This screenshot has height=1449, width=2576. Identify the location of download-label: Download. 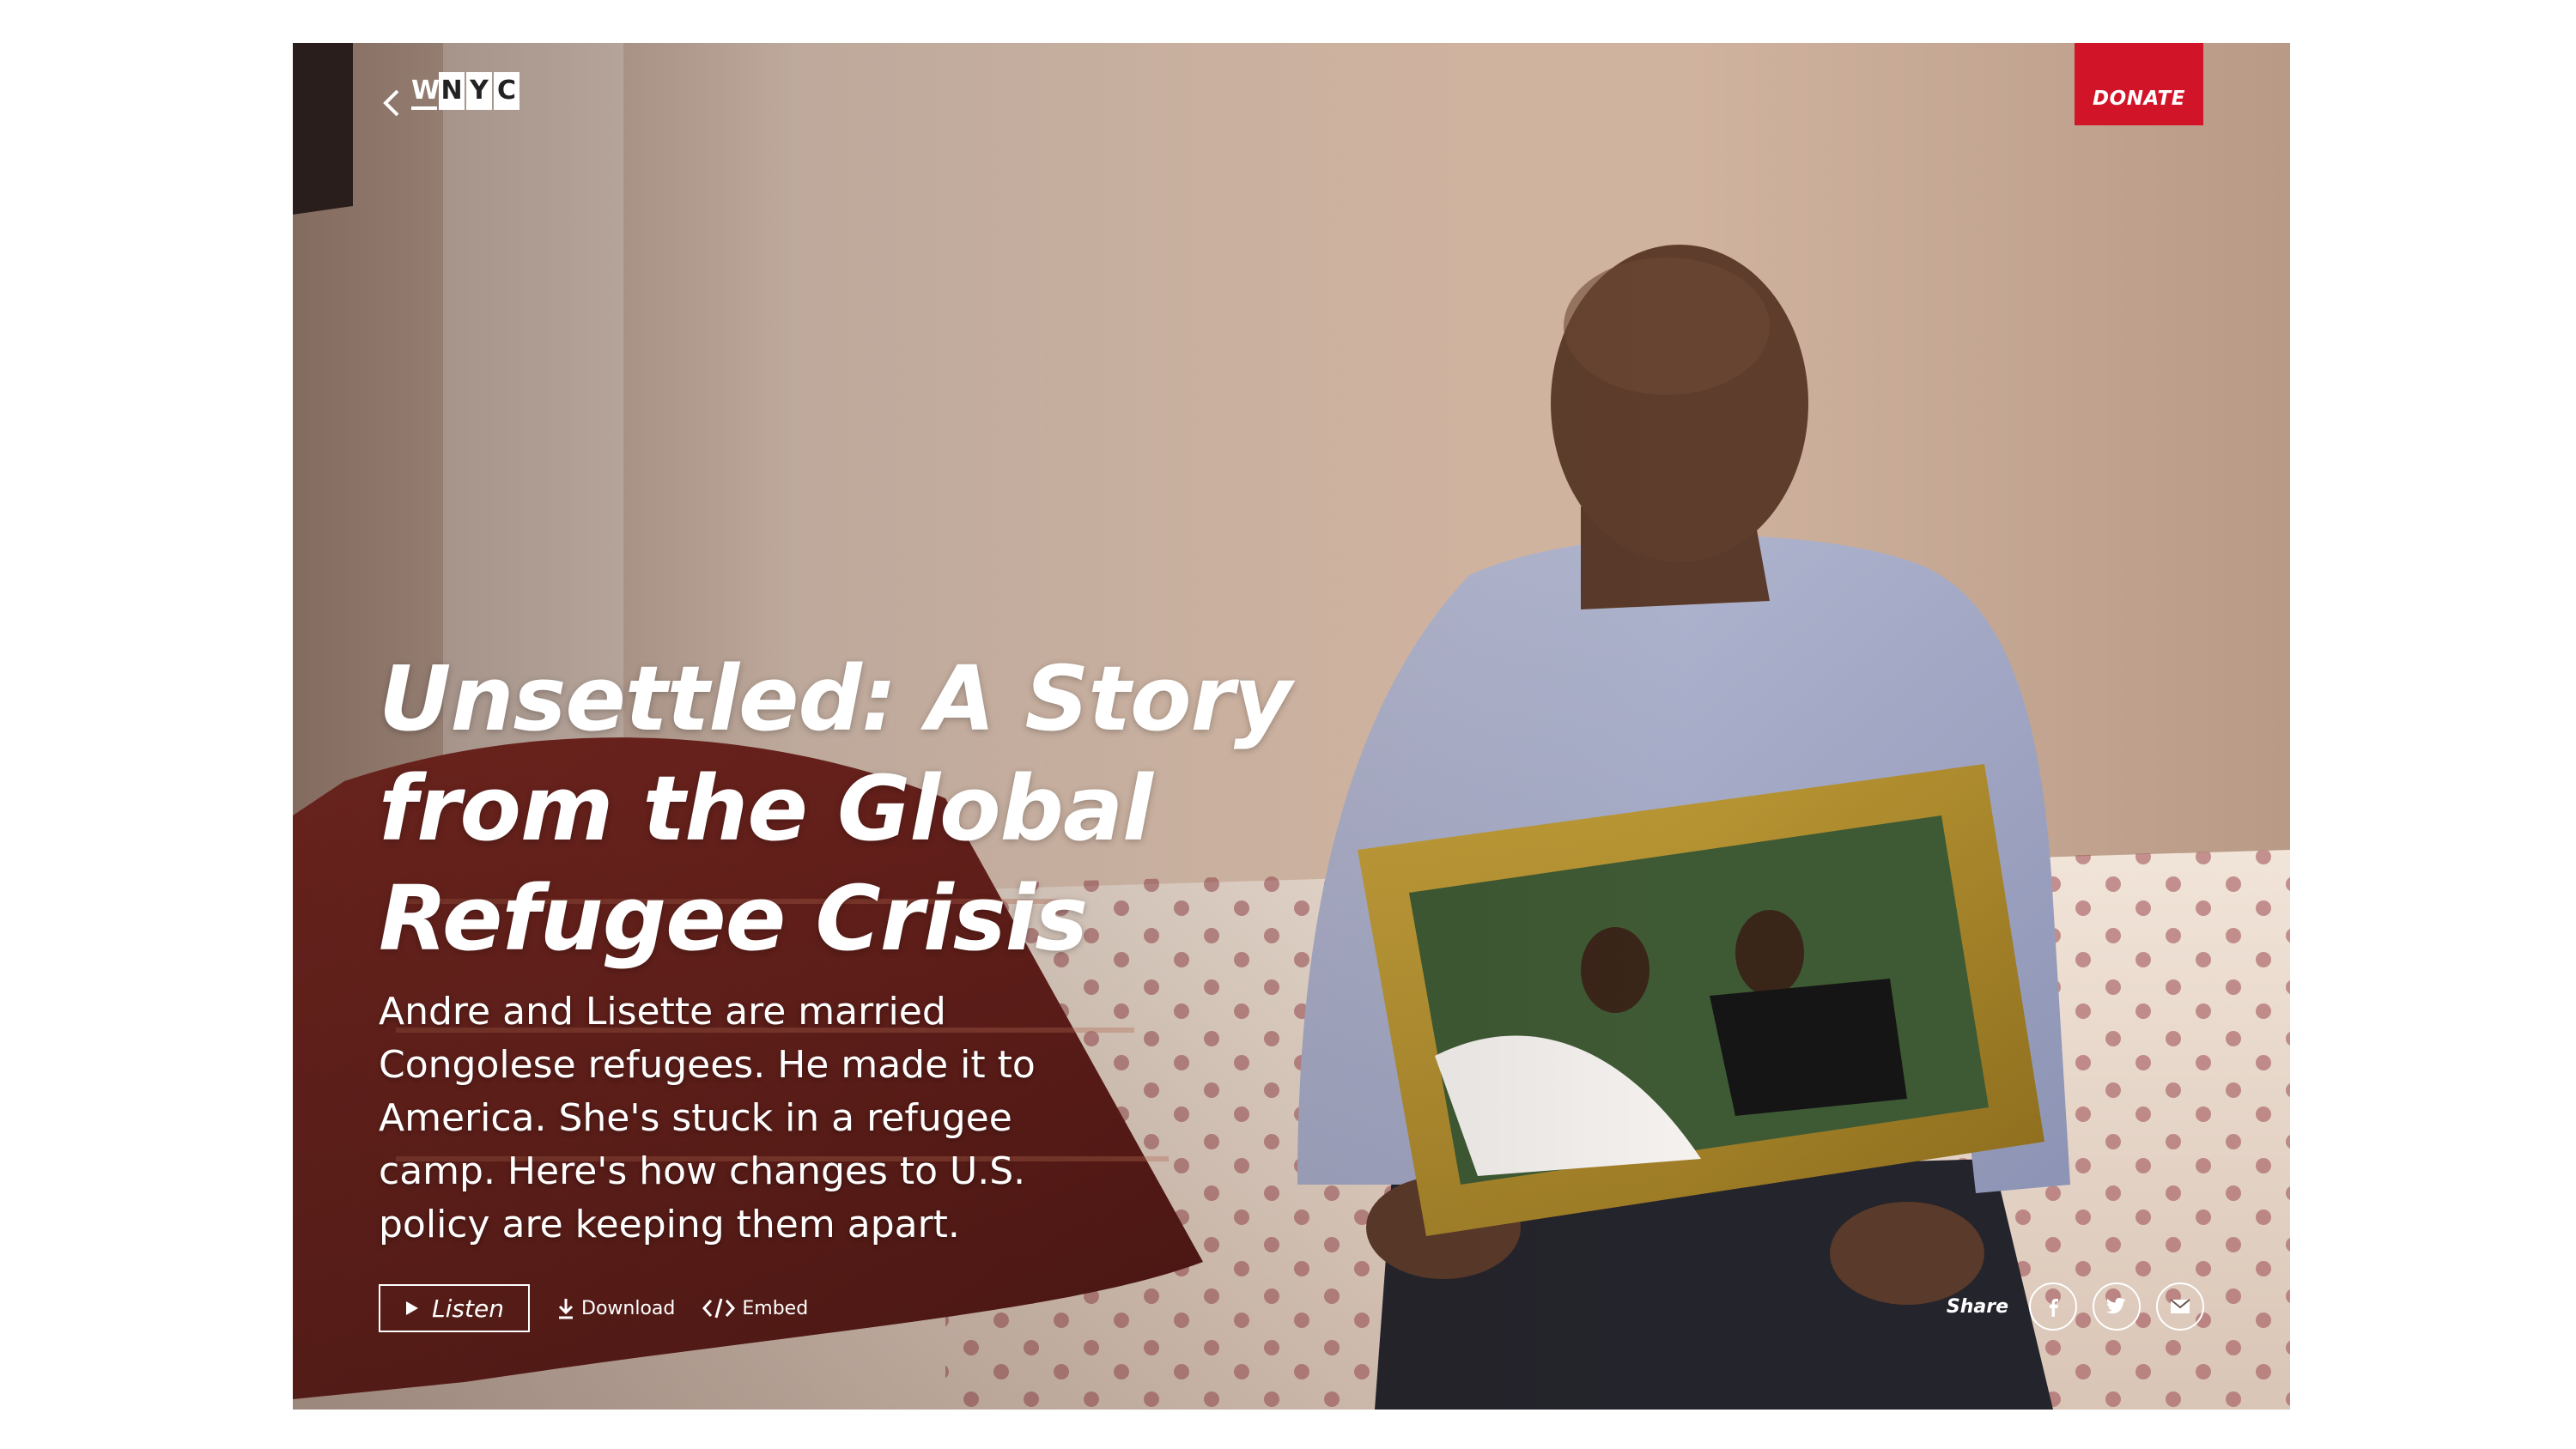
(629, 1308).